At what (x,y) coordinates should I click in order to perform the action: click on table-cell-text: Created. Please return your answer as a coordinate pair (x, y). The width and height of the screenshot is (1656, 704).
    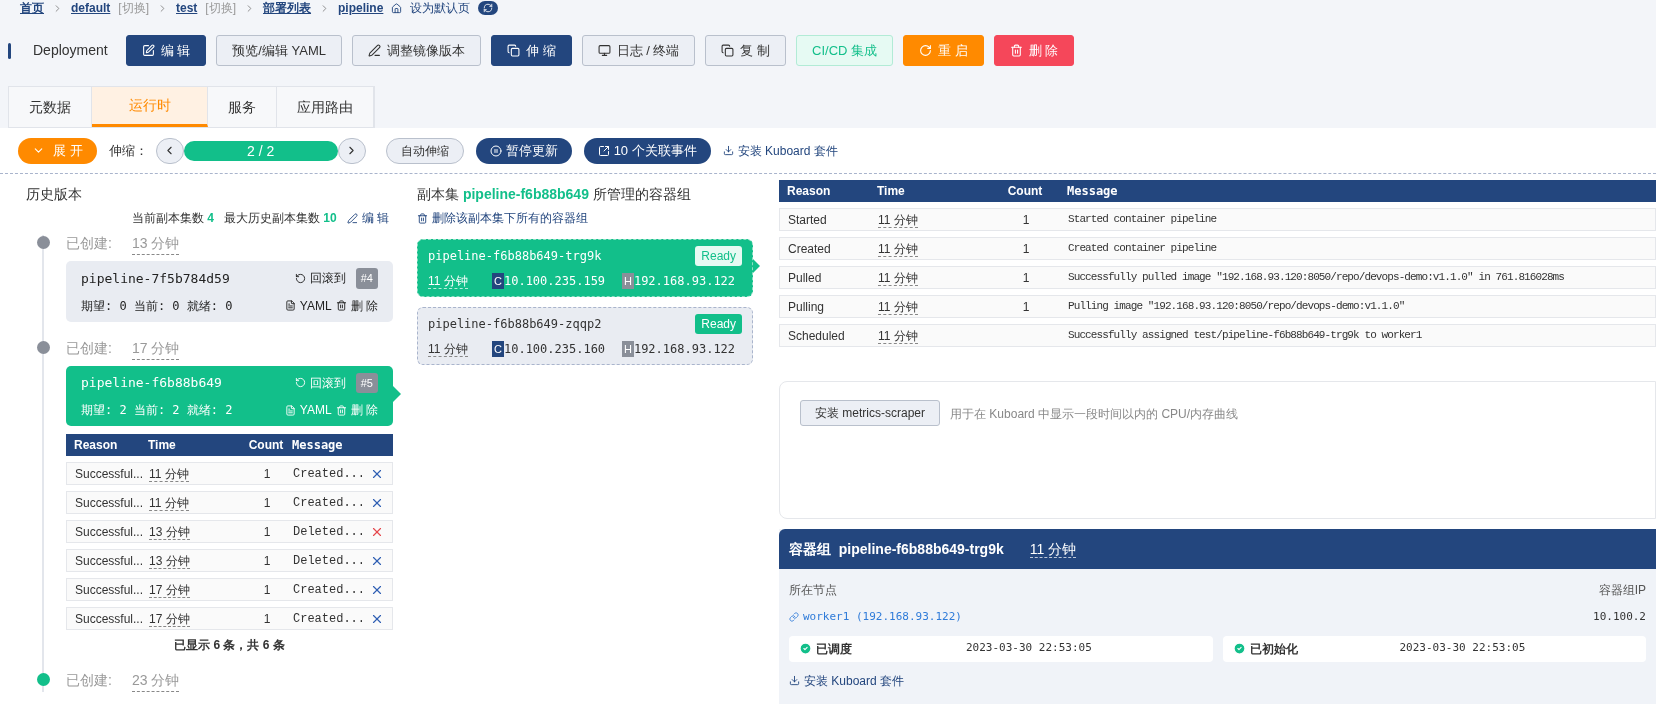
    Looking at the image, I should click on (810, 249).